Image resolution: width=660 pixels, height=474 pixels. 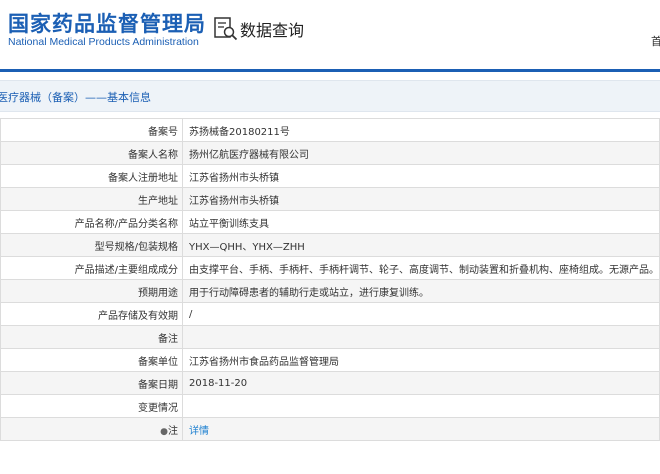 What do you see at coordinates (91, 245) in the screenshot?
I see `row-label: 型号规格/包装规格` at bounding box center [91, 245].